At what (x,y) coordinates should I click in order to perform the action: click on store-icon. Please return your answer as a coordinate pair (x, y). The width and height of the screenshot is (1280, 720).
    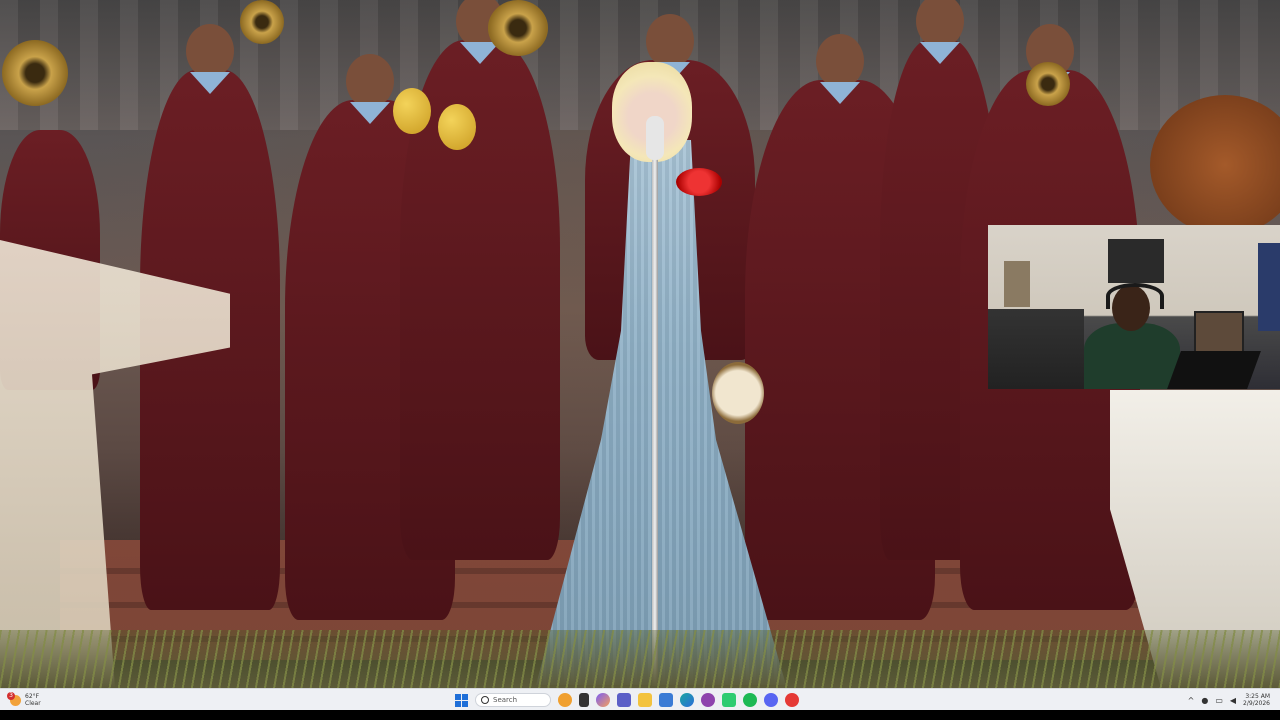
    Looking at the image, I should click on (666, 700).